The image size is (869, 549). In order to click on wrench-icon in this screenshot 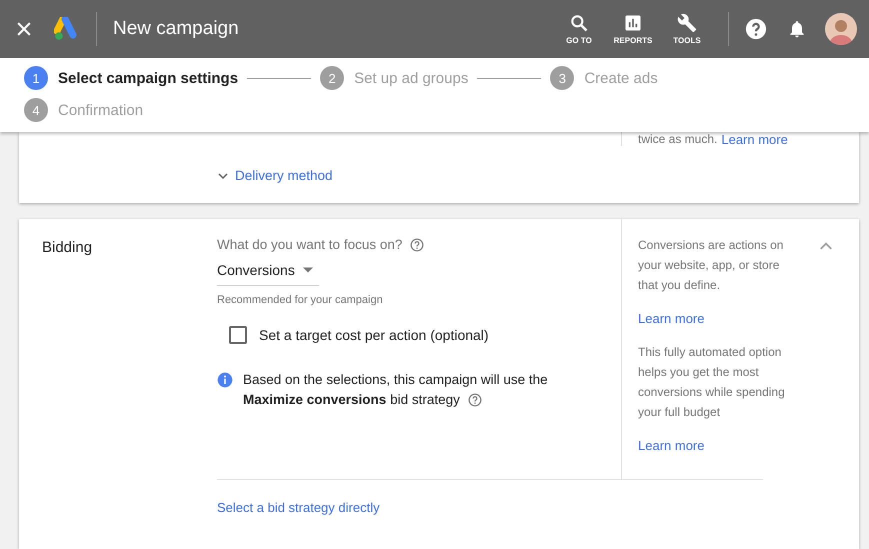, I will do `click(687, 23)`.